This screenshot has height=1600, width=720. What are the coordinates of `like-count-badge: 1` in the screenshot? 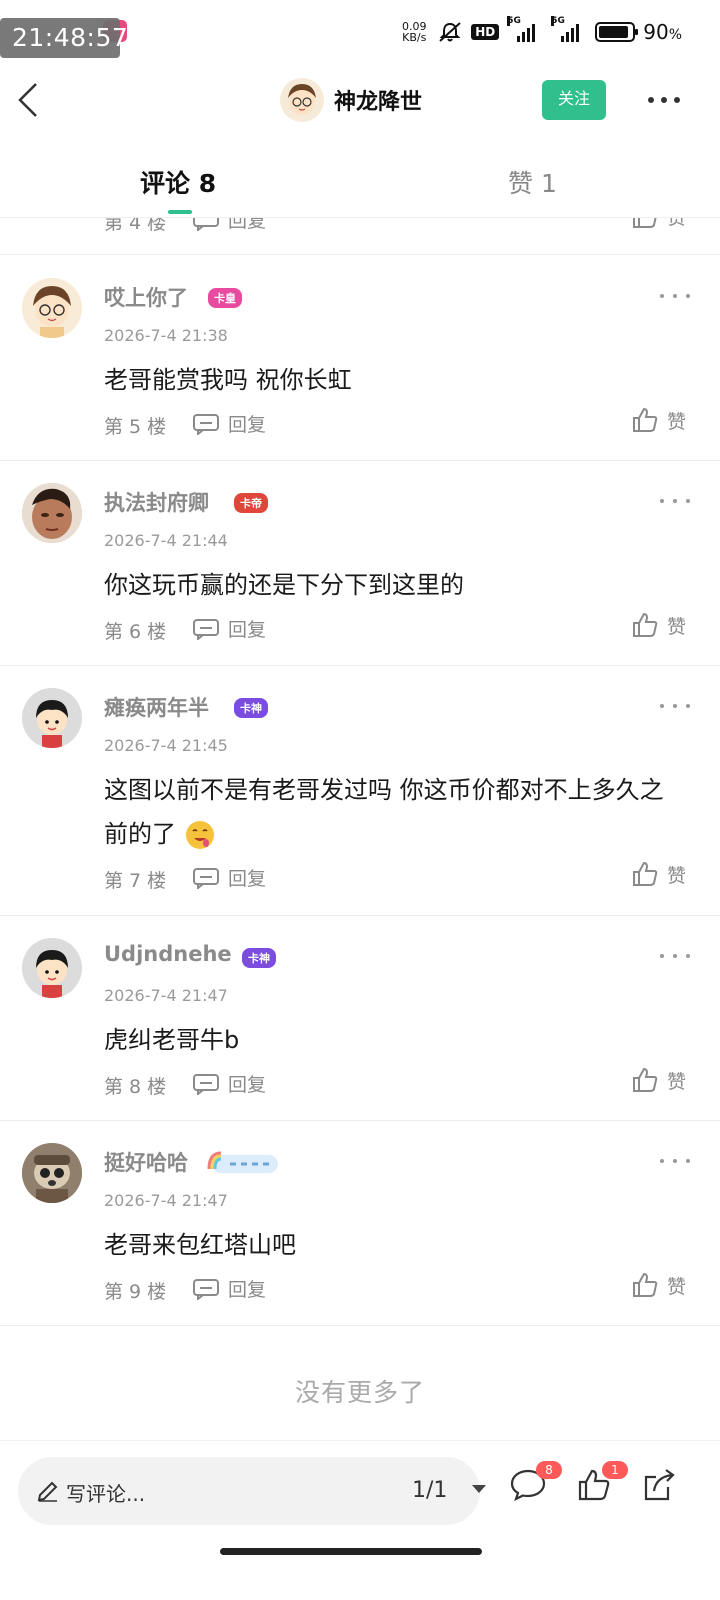 It's located at (615, 1470).